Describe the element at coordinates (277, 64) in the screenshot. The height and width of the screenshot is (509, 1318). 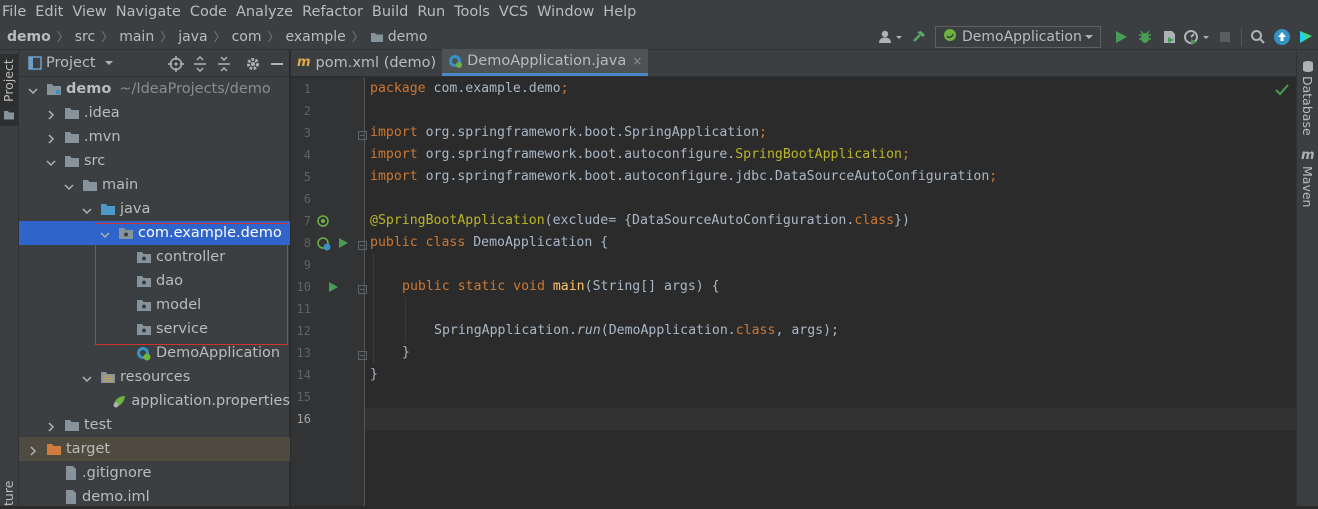
I see `minimize-icon` at that location.